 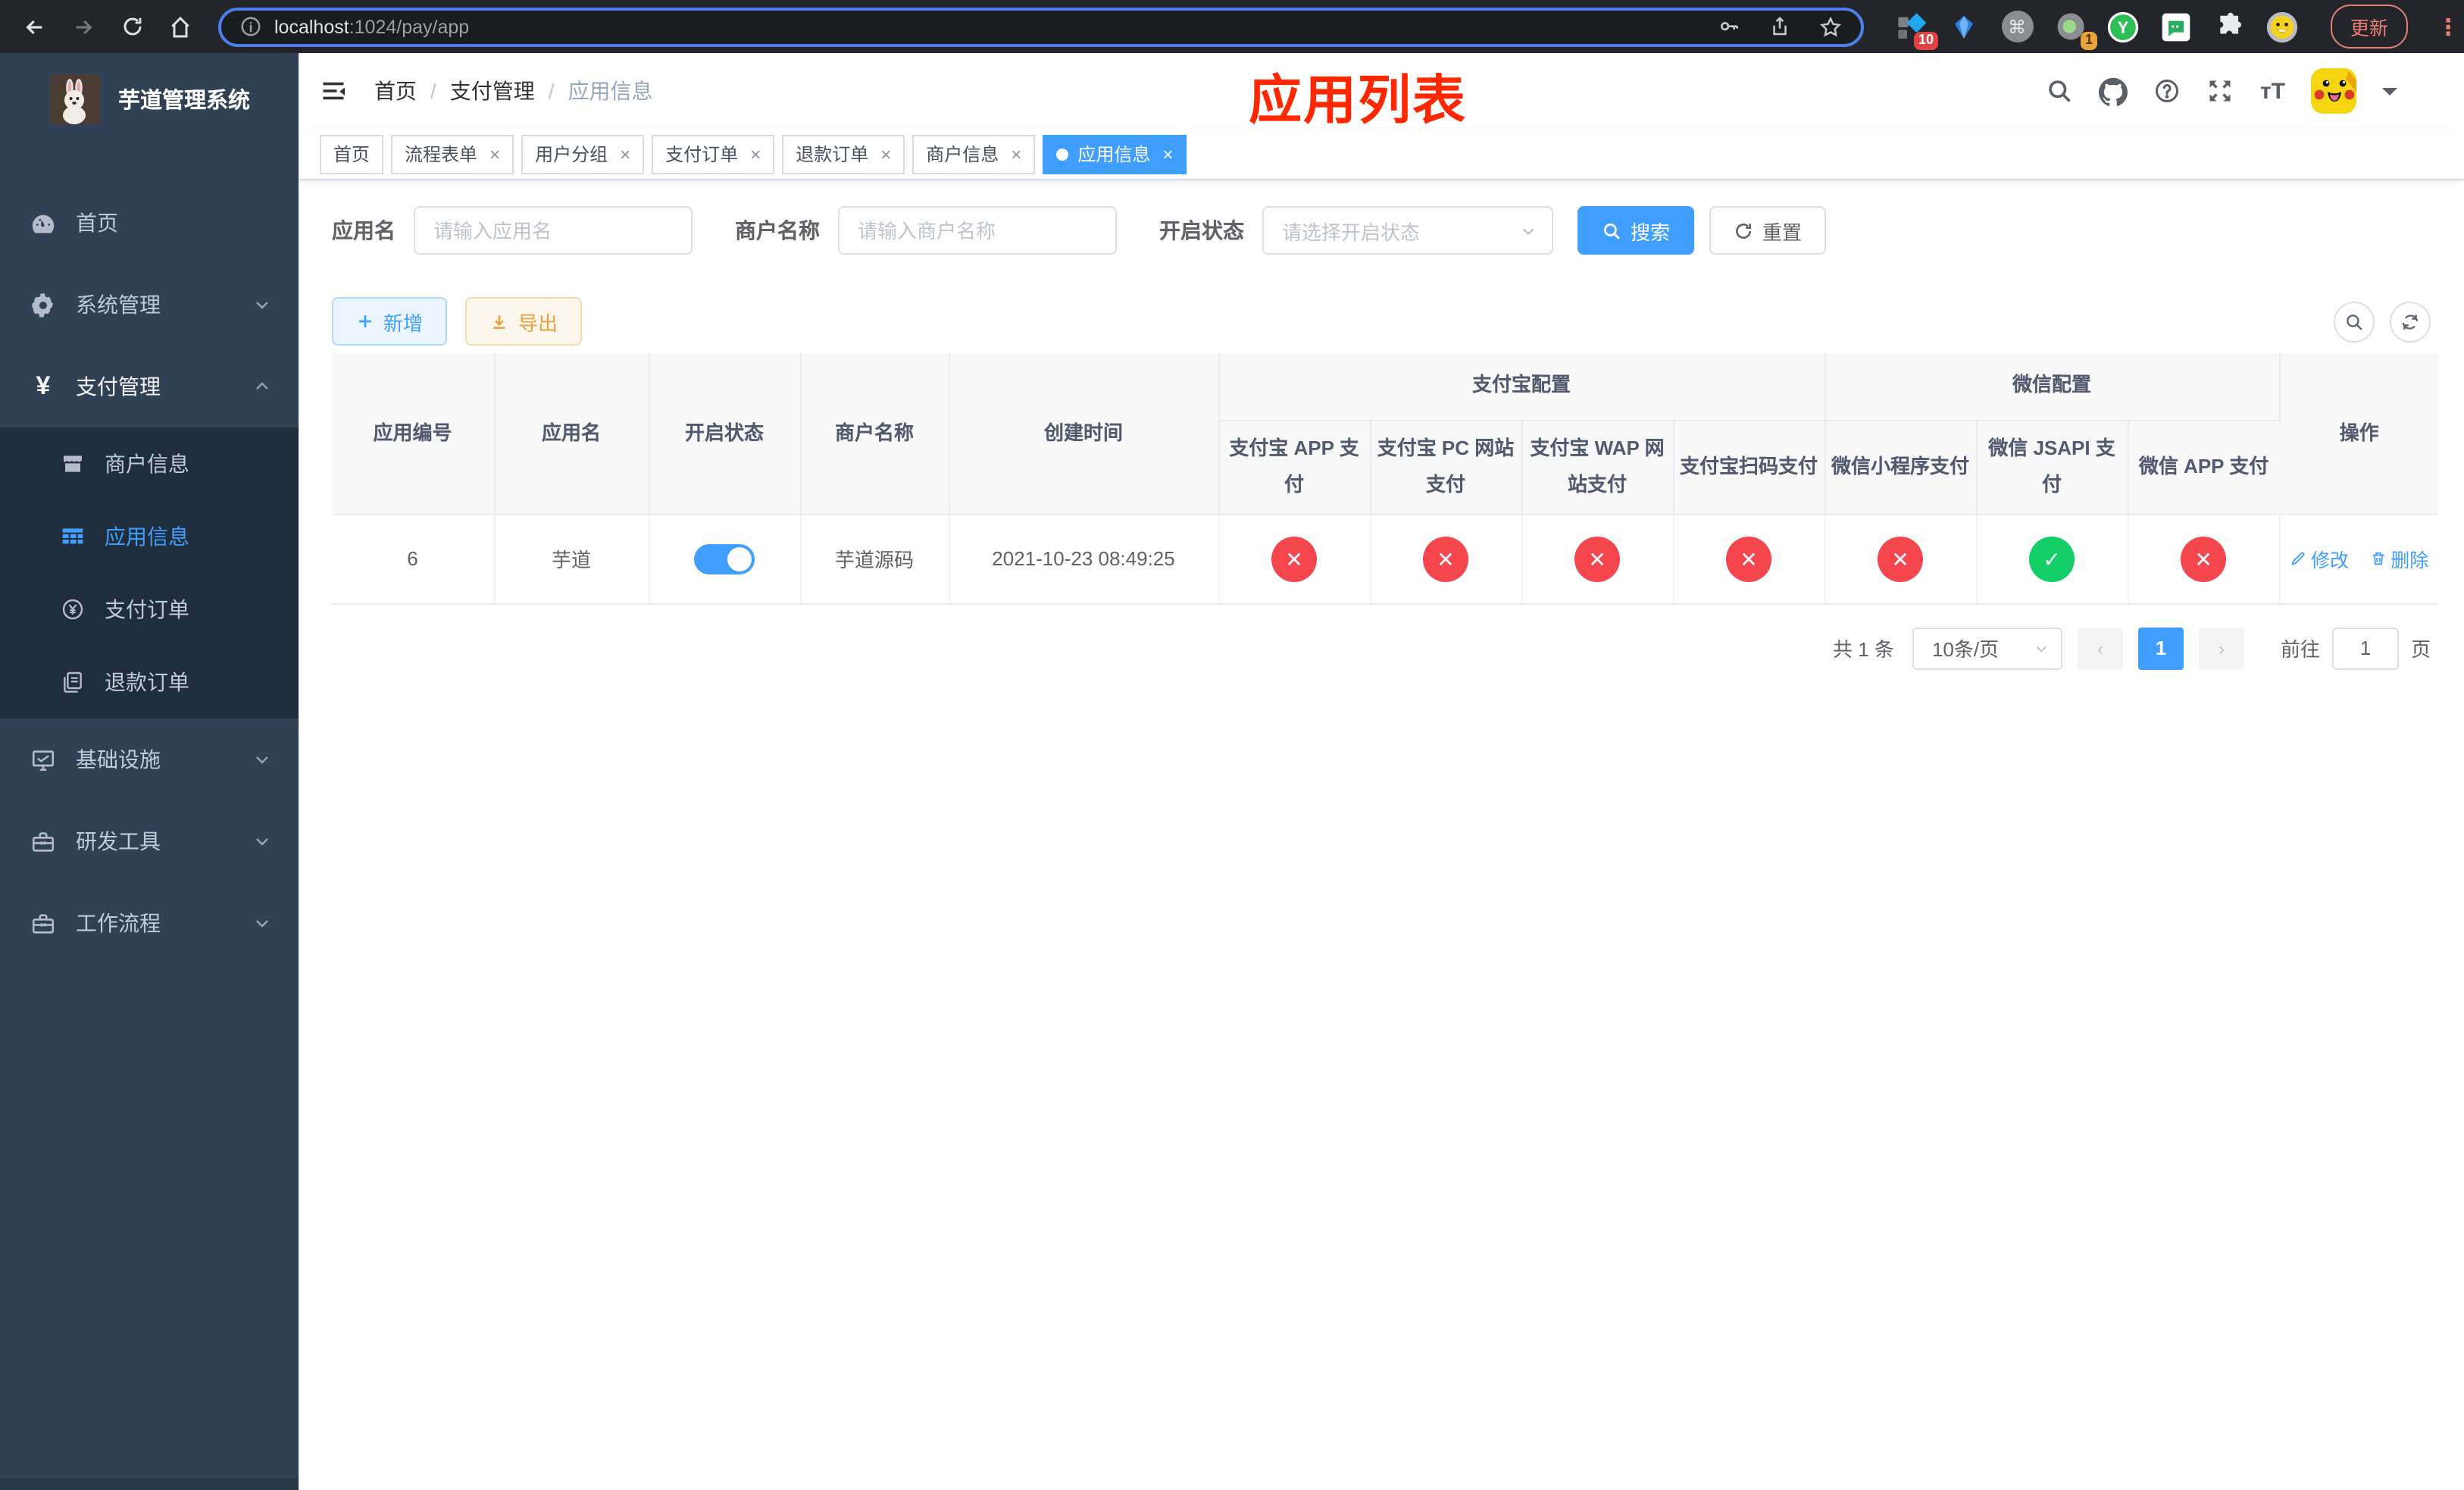 What do you see at coordinates (132, 27) in the screenshot?
I see `browser-reload-icon` at bounding box center [132, 27].